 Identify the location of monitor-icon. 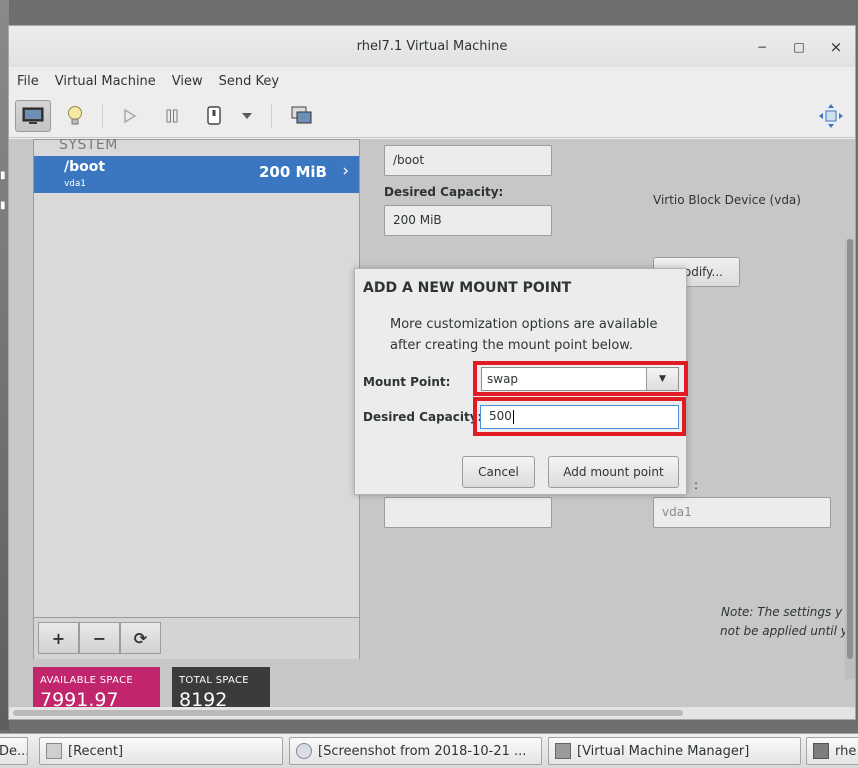
(33, 115).